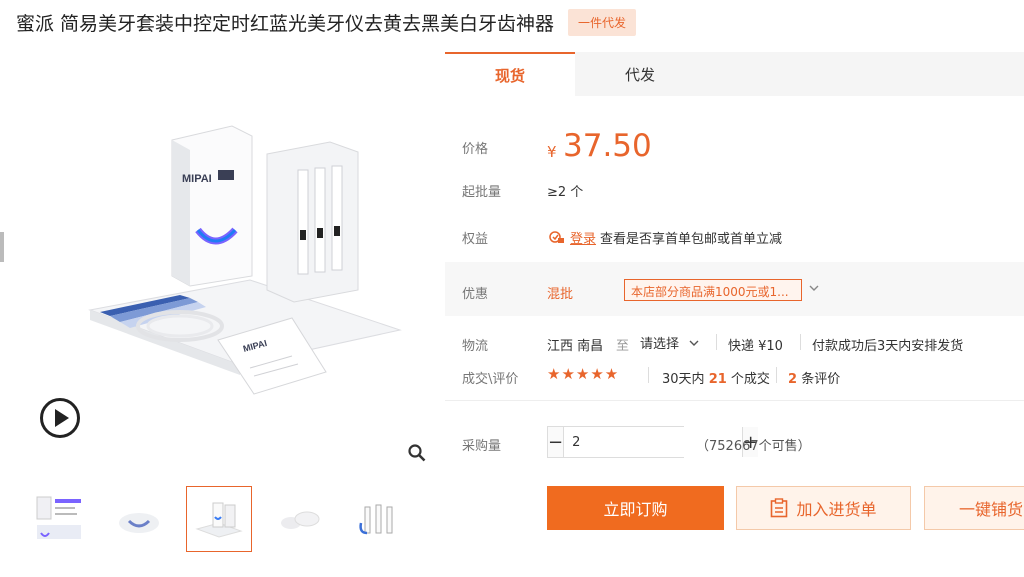 This screenshot has height=577, width=1024. Describe the element at coordinates (482, 192) in the screenshot. I see `moq-label: 起批量` at that location.